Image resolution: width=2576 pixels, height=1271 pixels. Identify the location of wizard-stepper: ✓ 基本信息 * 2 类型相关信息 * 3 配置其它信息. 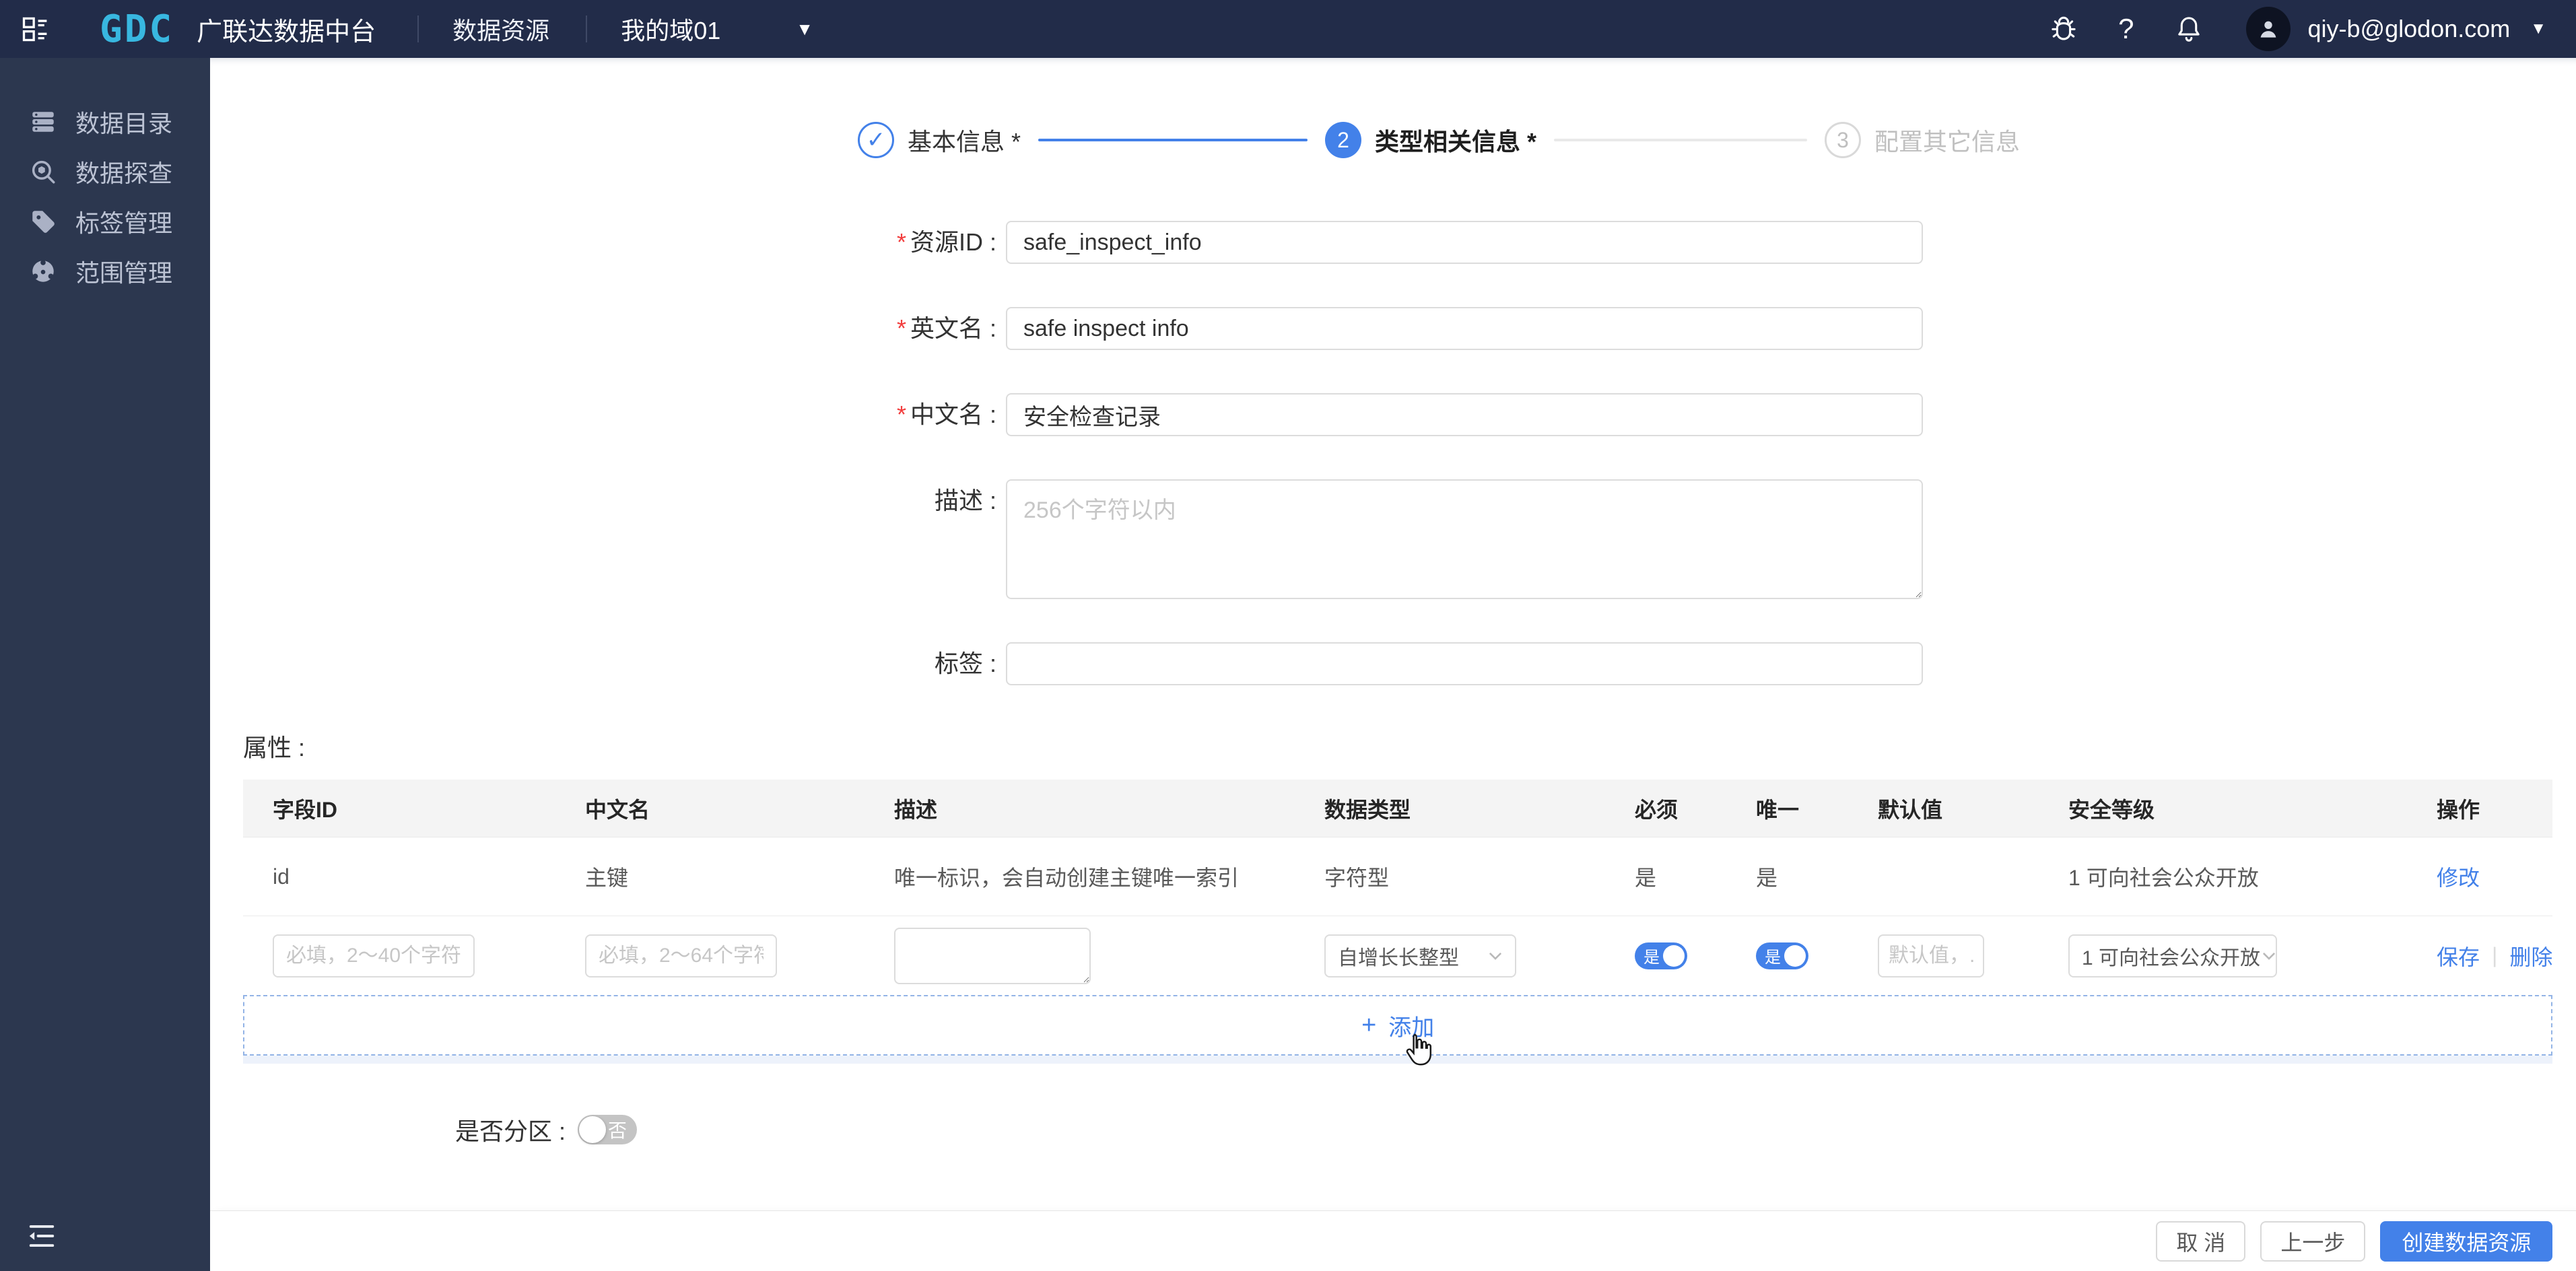
(1717, 140).